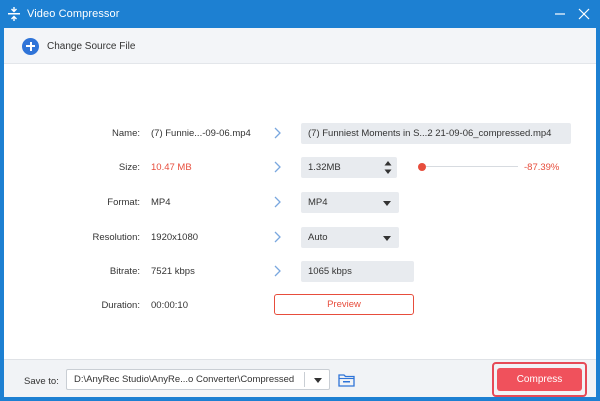 This screenshot has height=401, width=600. I want to click on minimize-icon, so click(560, 14).